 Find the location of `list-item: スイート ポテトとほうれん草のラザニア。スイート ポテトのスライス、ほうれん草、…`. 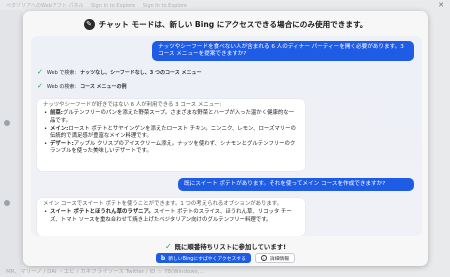

list-item: スイート ポテトとほうれん草のラザニア。スイート ポテトのスライス、ほうれん草、… is located at coordinates (171, 216).